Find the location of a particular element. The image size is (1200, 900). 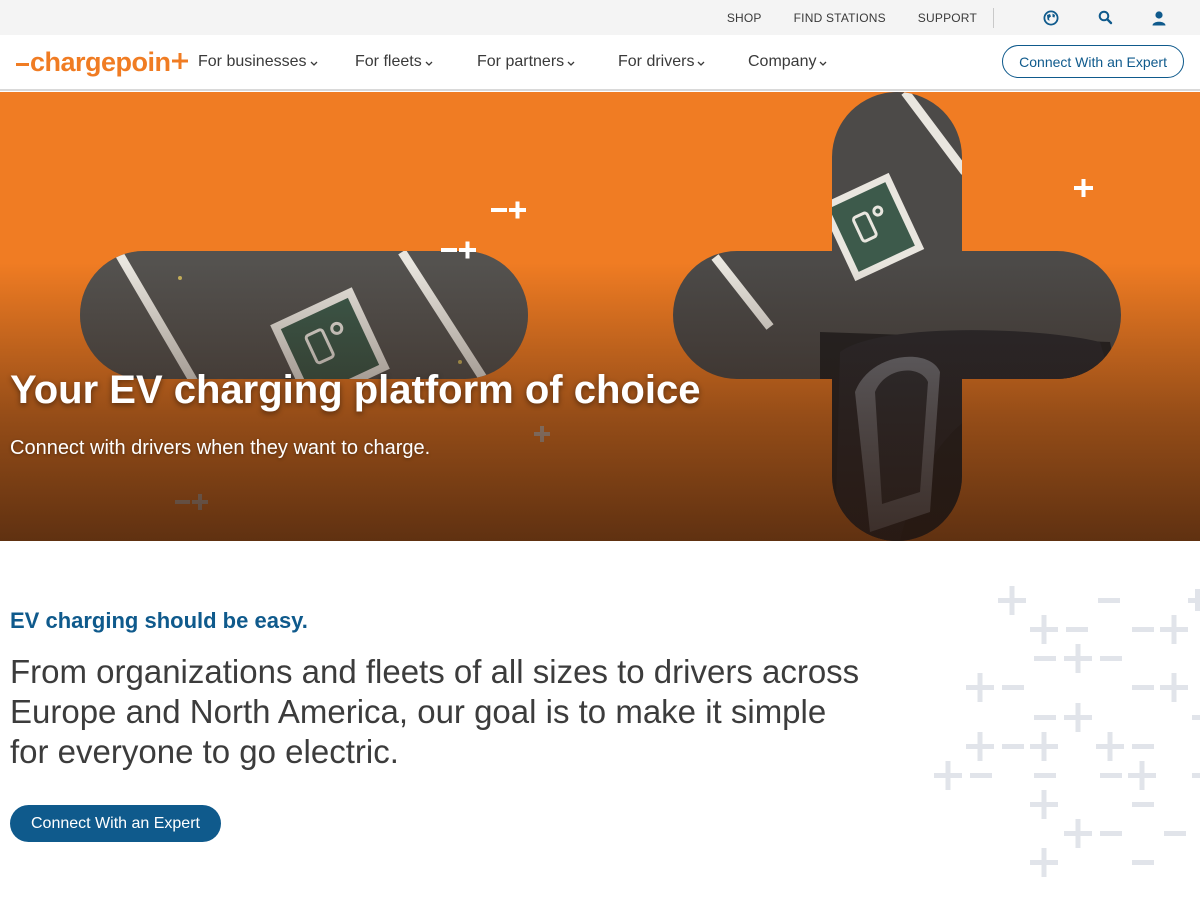

globe-icon is located at coordinates (1051, 18).